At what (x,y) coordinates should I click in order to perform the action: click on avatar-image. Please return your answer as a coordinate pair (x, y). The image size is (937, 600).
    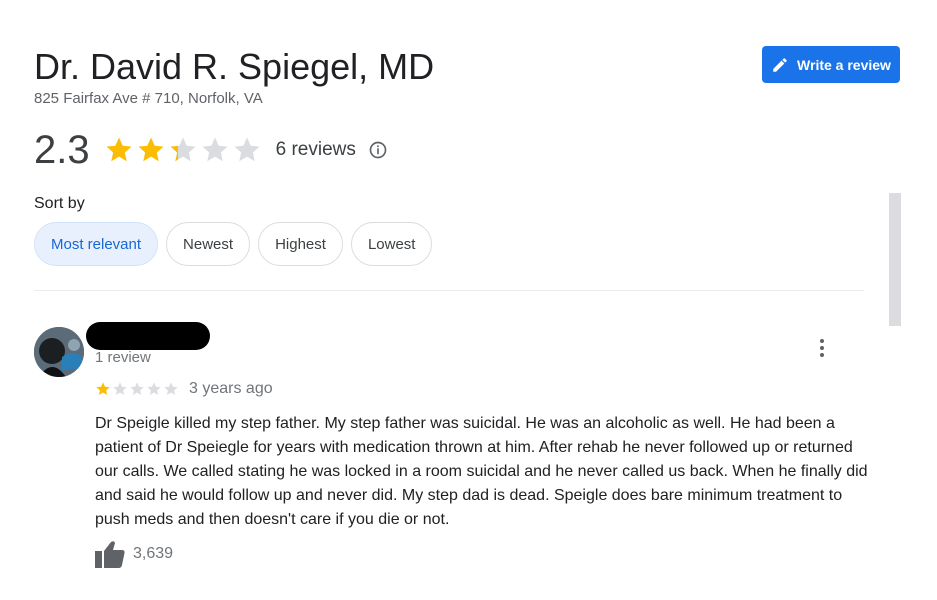
    Looking at the image, I should click on (59, 352).